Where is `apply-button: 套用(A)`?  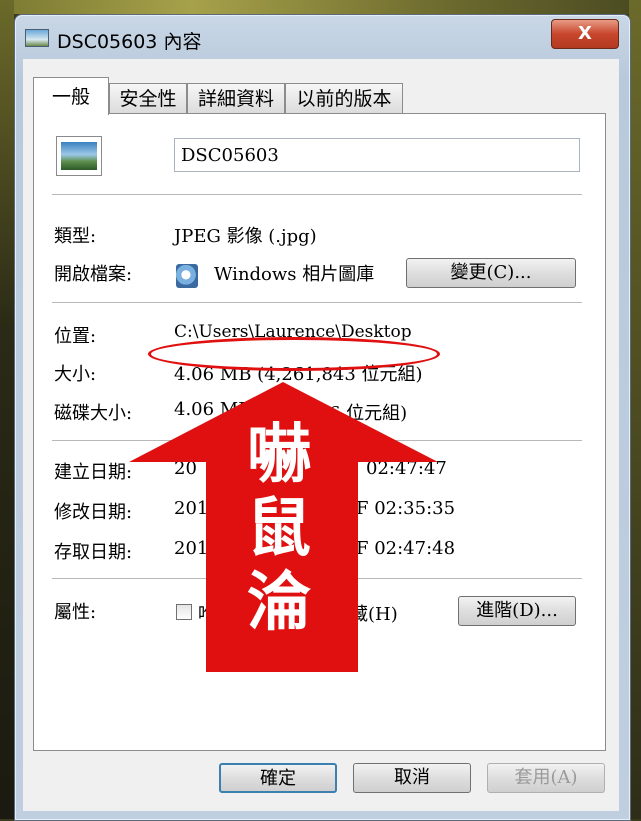
apply-button: 套用(A) is located at coordinates (546, 778).